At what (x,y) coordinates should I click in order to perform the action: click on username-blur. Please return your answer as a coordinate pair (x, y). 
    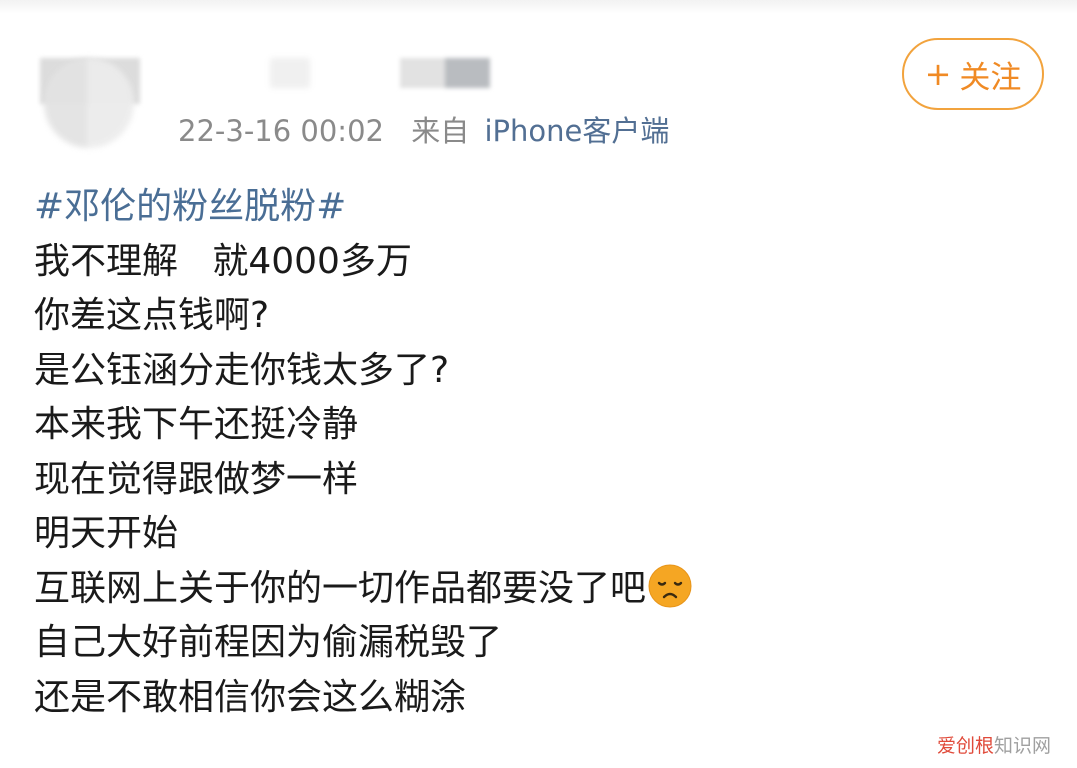
    Looking at the image, I should click on (445, 73).